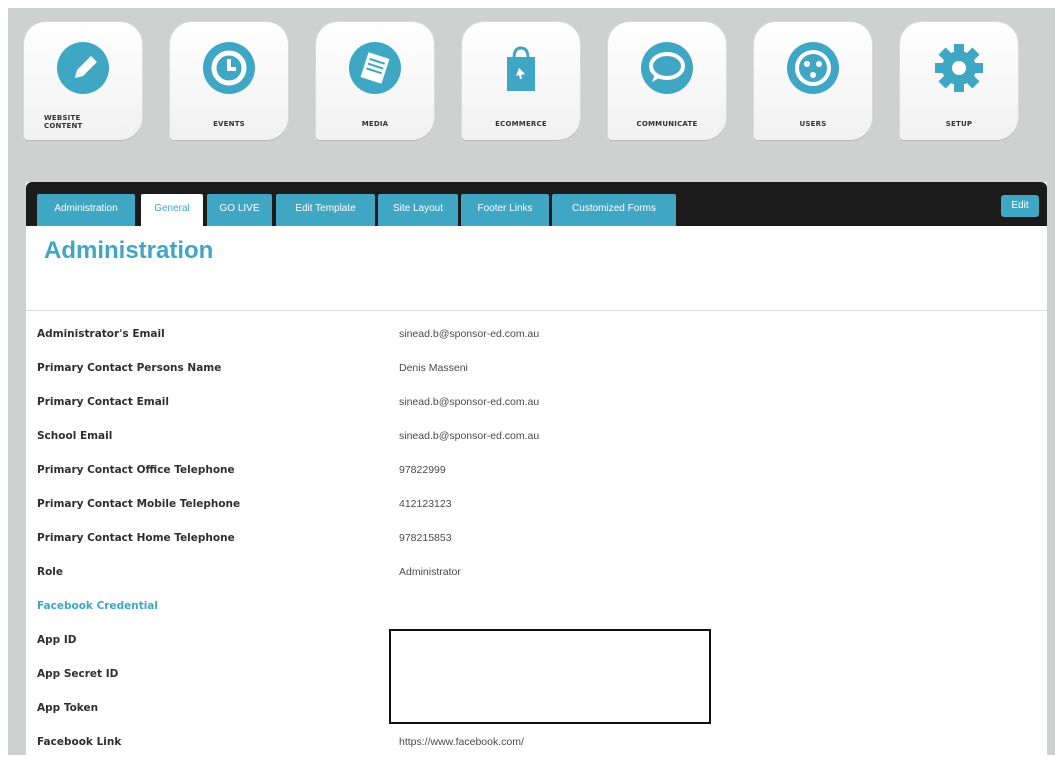 The height and width of the screenshot is (760, 1055). What do you see at coordinates (86, 210) in the screenshot?
I see `tab-administration: Administration` at bounding box center [86, 210].